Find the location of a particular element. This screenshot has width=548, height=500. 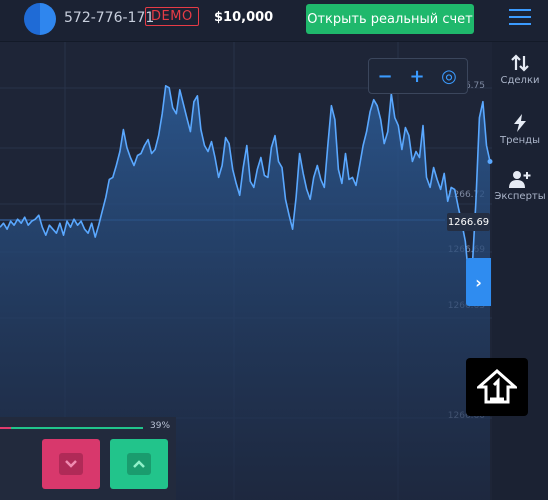

demo-badge: DEMO is located at coordinates (172, 16).